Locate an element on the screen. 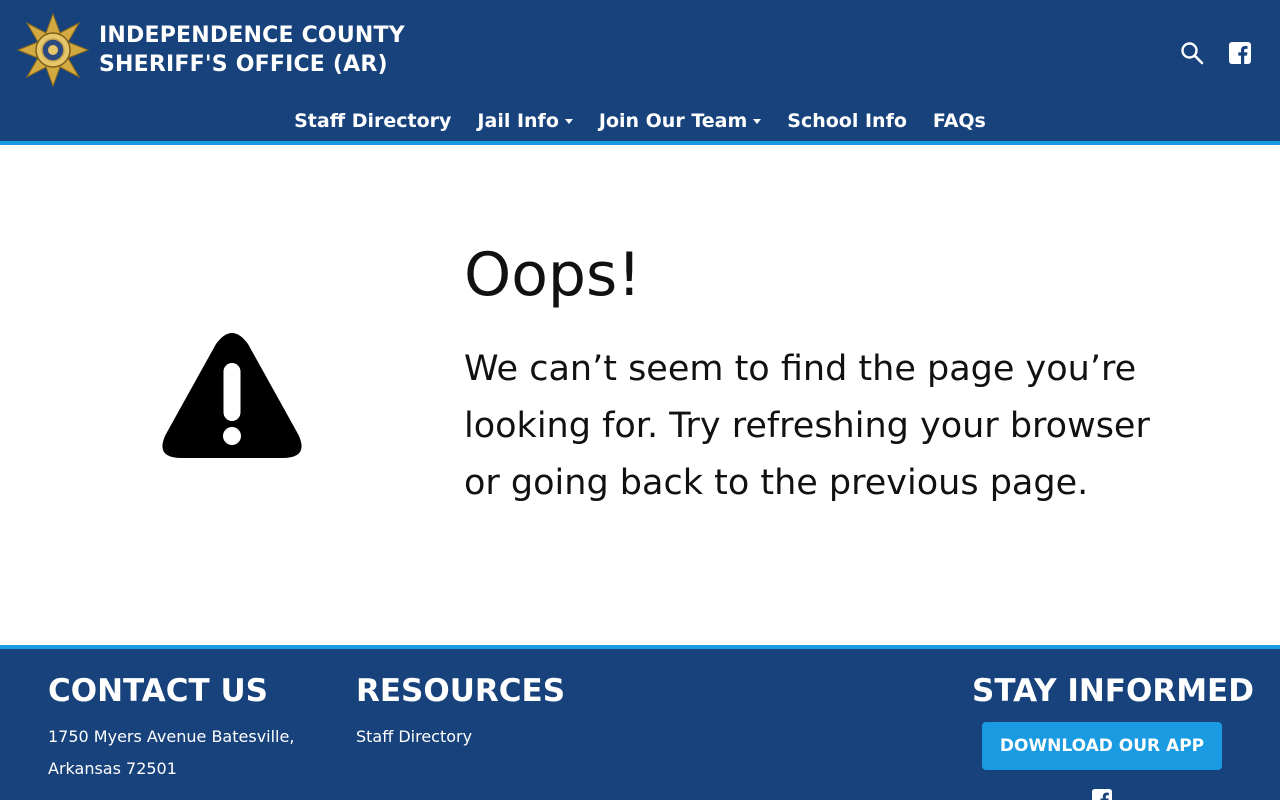  nav-item-faqs: FAQs is located at coordinates (959, 121).